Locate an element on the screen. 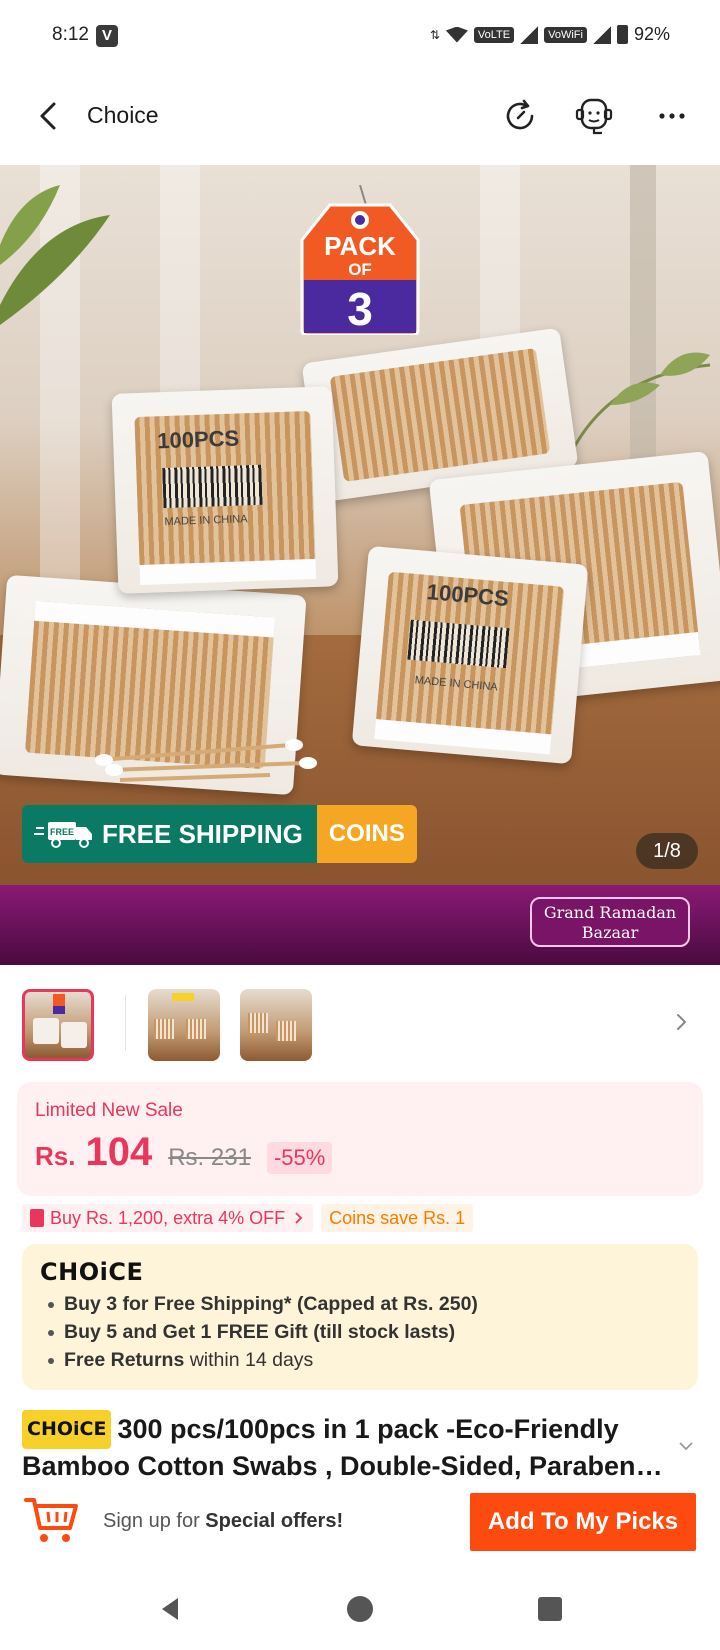 This screenshot has height=1650, width=720. ramadan-line-2: Bazaar is located at coordinates (610, 932).